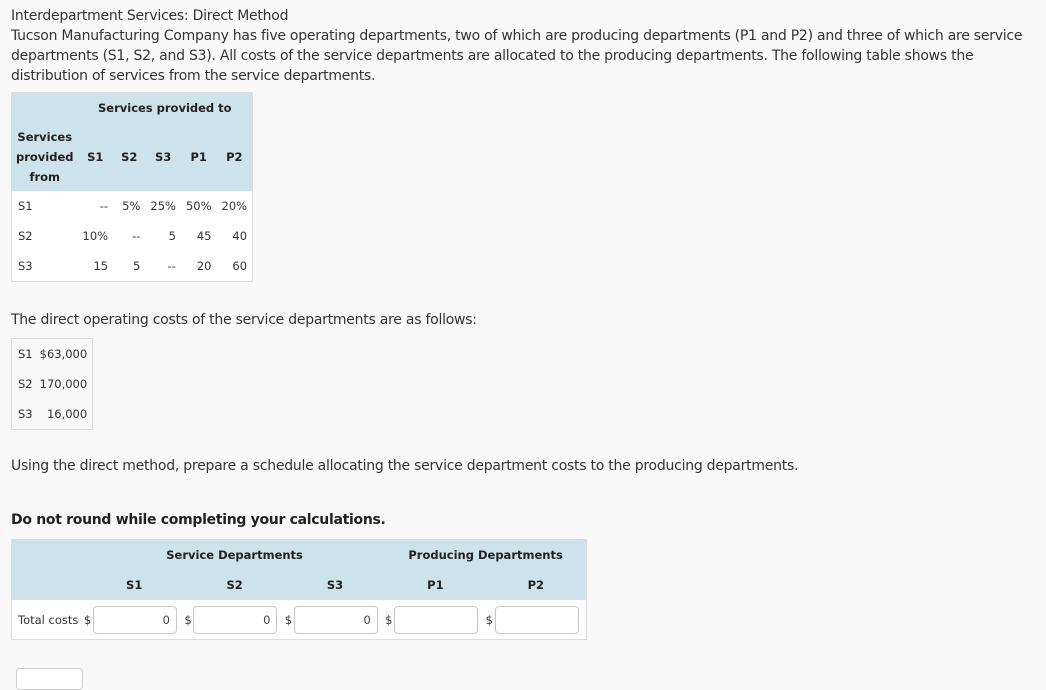  Describe the element at coordinates (63, 384) in the screenshot. I see `cost-value: 170,000` at that location.